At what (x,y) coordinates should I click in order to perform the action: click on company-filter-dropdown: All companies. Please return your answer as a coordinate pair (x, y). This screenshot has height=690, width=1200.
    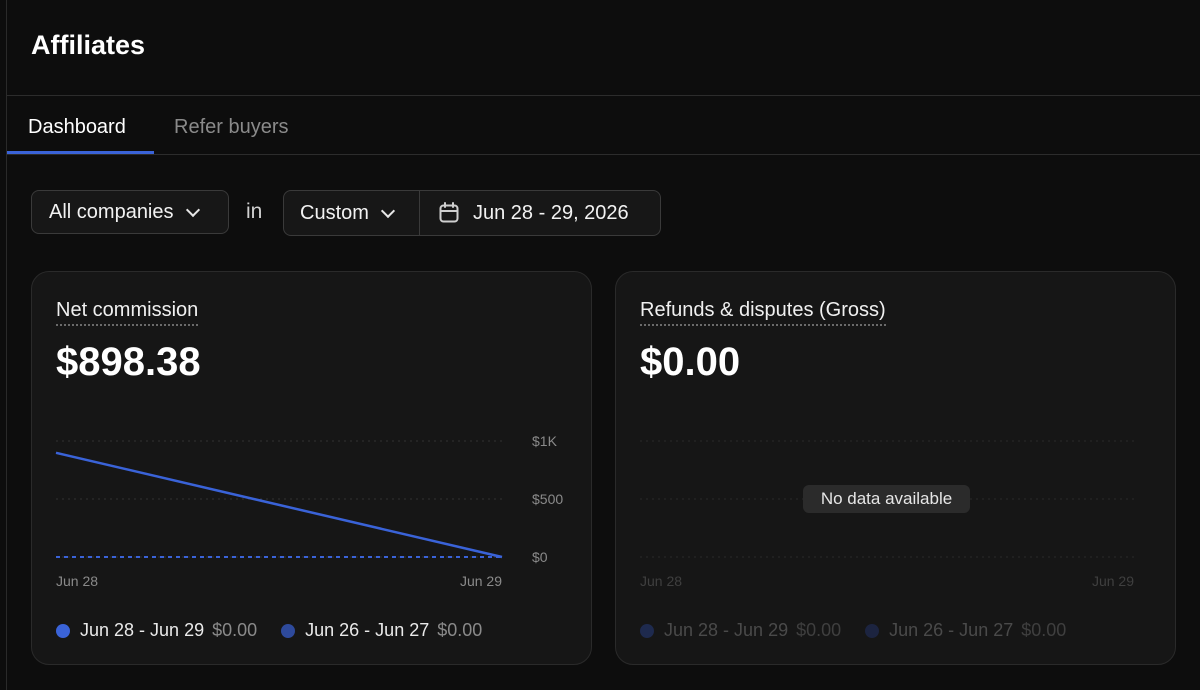
    Looking at the image, I should click on (130, 212).